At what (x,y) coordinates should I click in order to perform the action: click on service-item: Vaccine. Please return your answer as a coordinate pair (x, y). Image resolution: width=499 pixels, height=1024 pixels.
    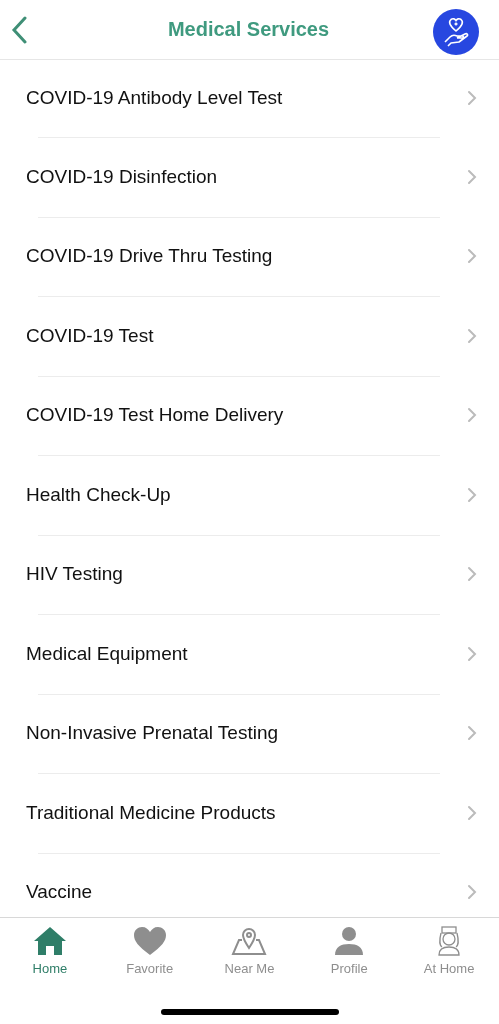
    Looking at the image, I should click on (249, 884).